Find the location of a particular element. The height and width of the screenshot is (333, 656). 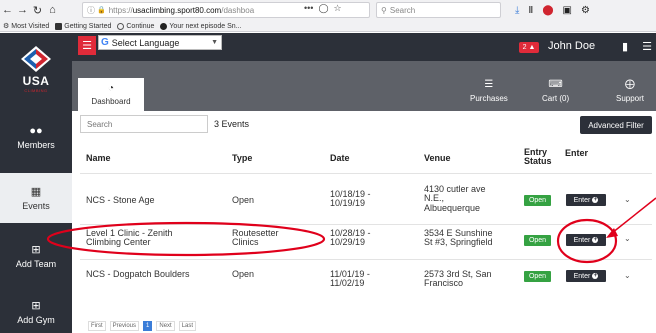

column-header-date: Date is located at coordinates (340, 158).